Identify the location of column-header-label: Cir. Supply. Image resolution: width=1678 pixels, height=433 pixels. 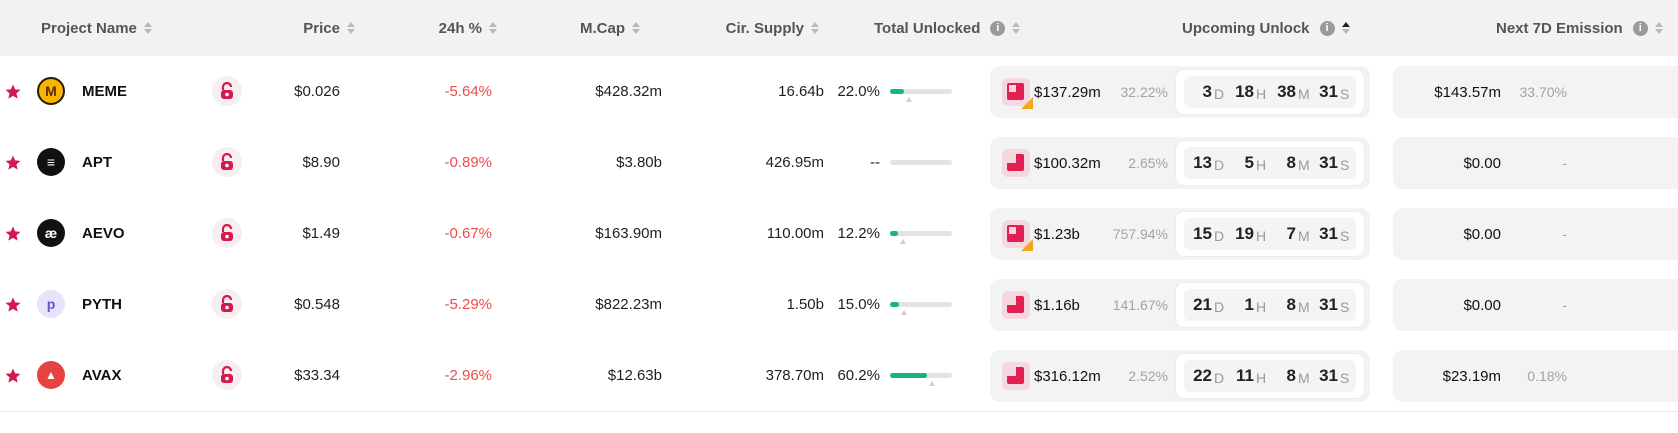
(764, 28).